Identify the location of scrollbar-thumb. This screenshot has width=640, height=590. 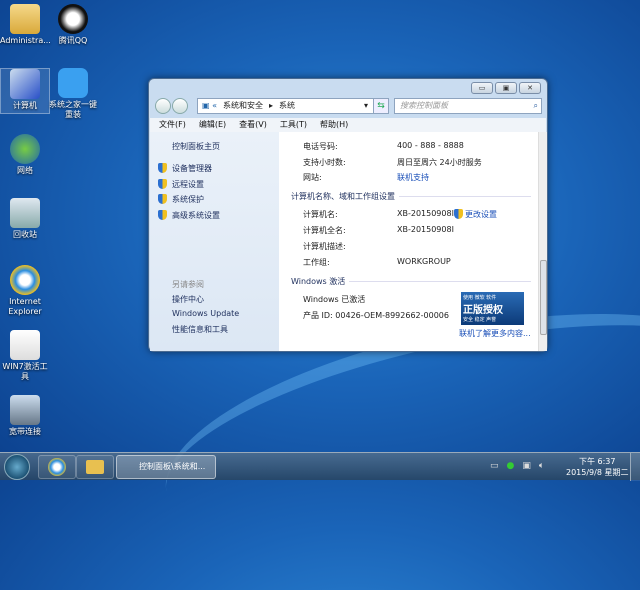
(543, 297).